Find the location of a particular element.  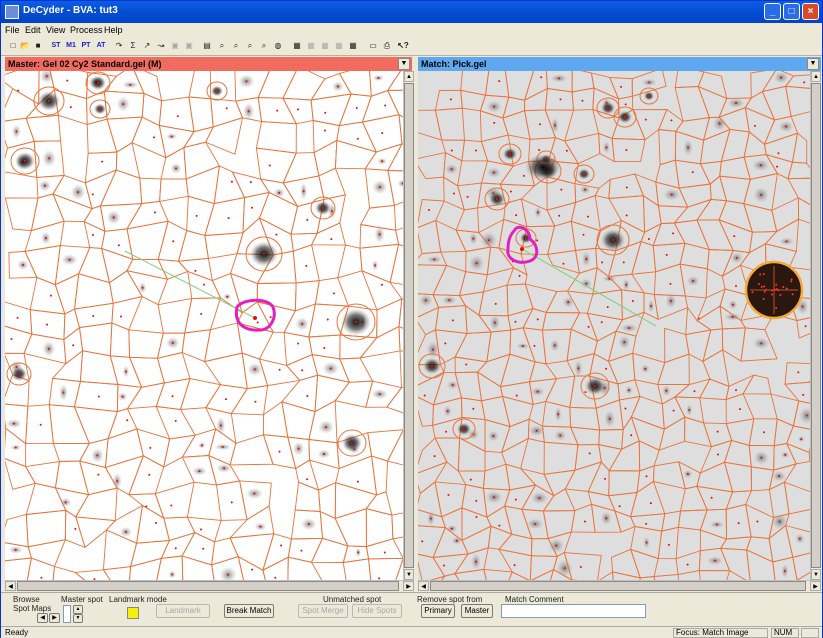

arrow-tool-icon: ↗ is located at coordinates (147, 46).